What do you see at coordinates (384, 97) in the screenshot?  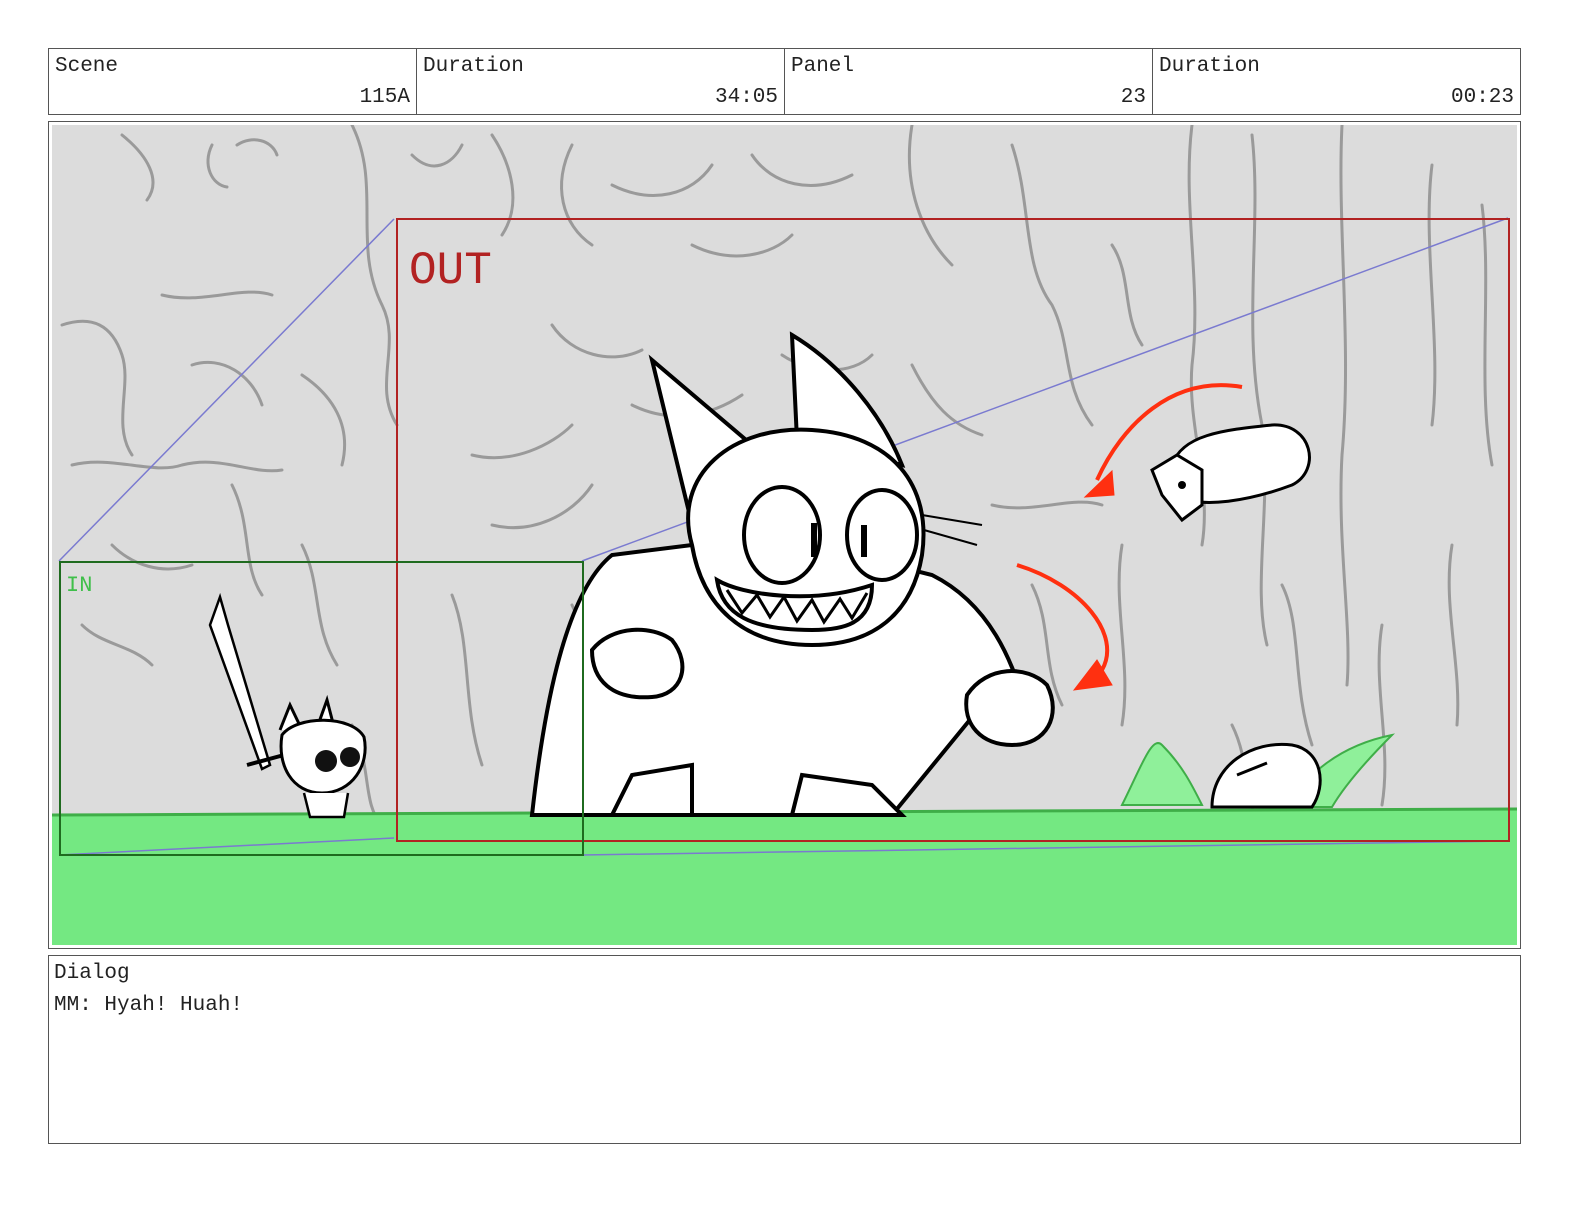 I see `scene-value: 115A` at bounding box center [384, 97].